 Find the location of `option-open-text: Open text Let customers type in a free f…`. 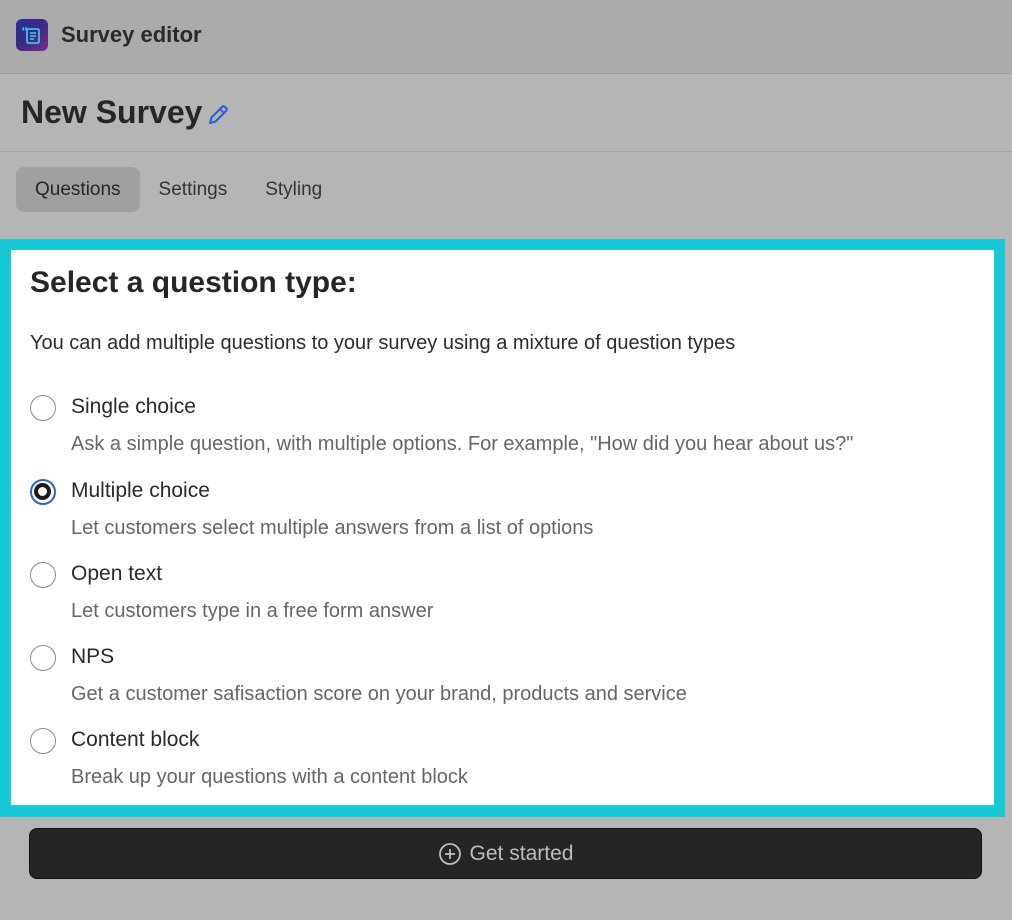

option-open-text: Open text Let customers type in a free f… is located at coordinates (500, 602).